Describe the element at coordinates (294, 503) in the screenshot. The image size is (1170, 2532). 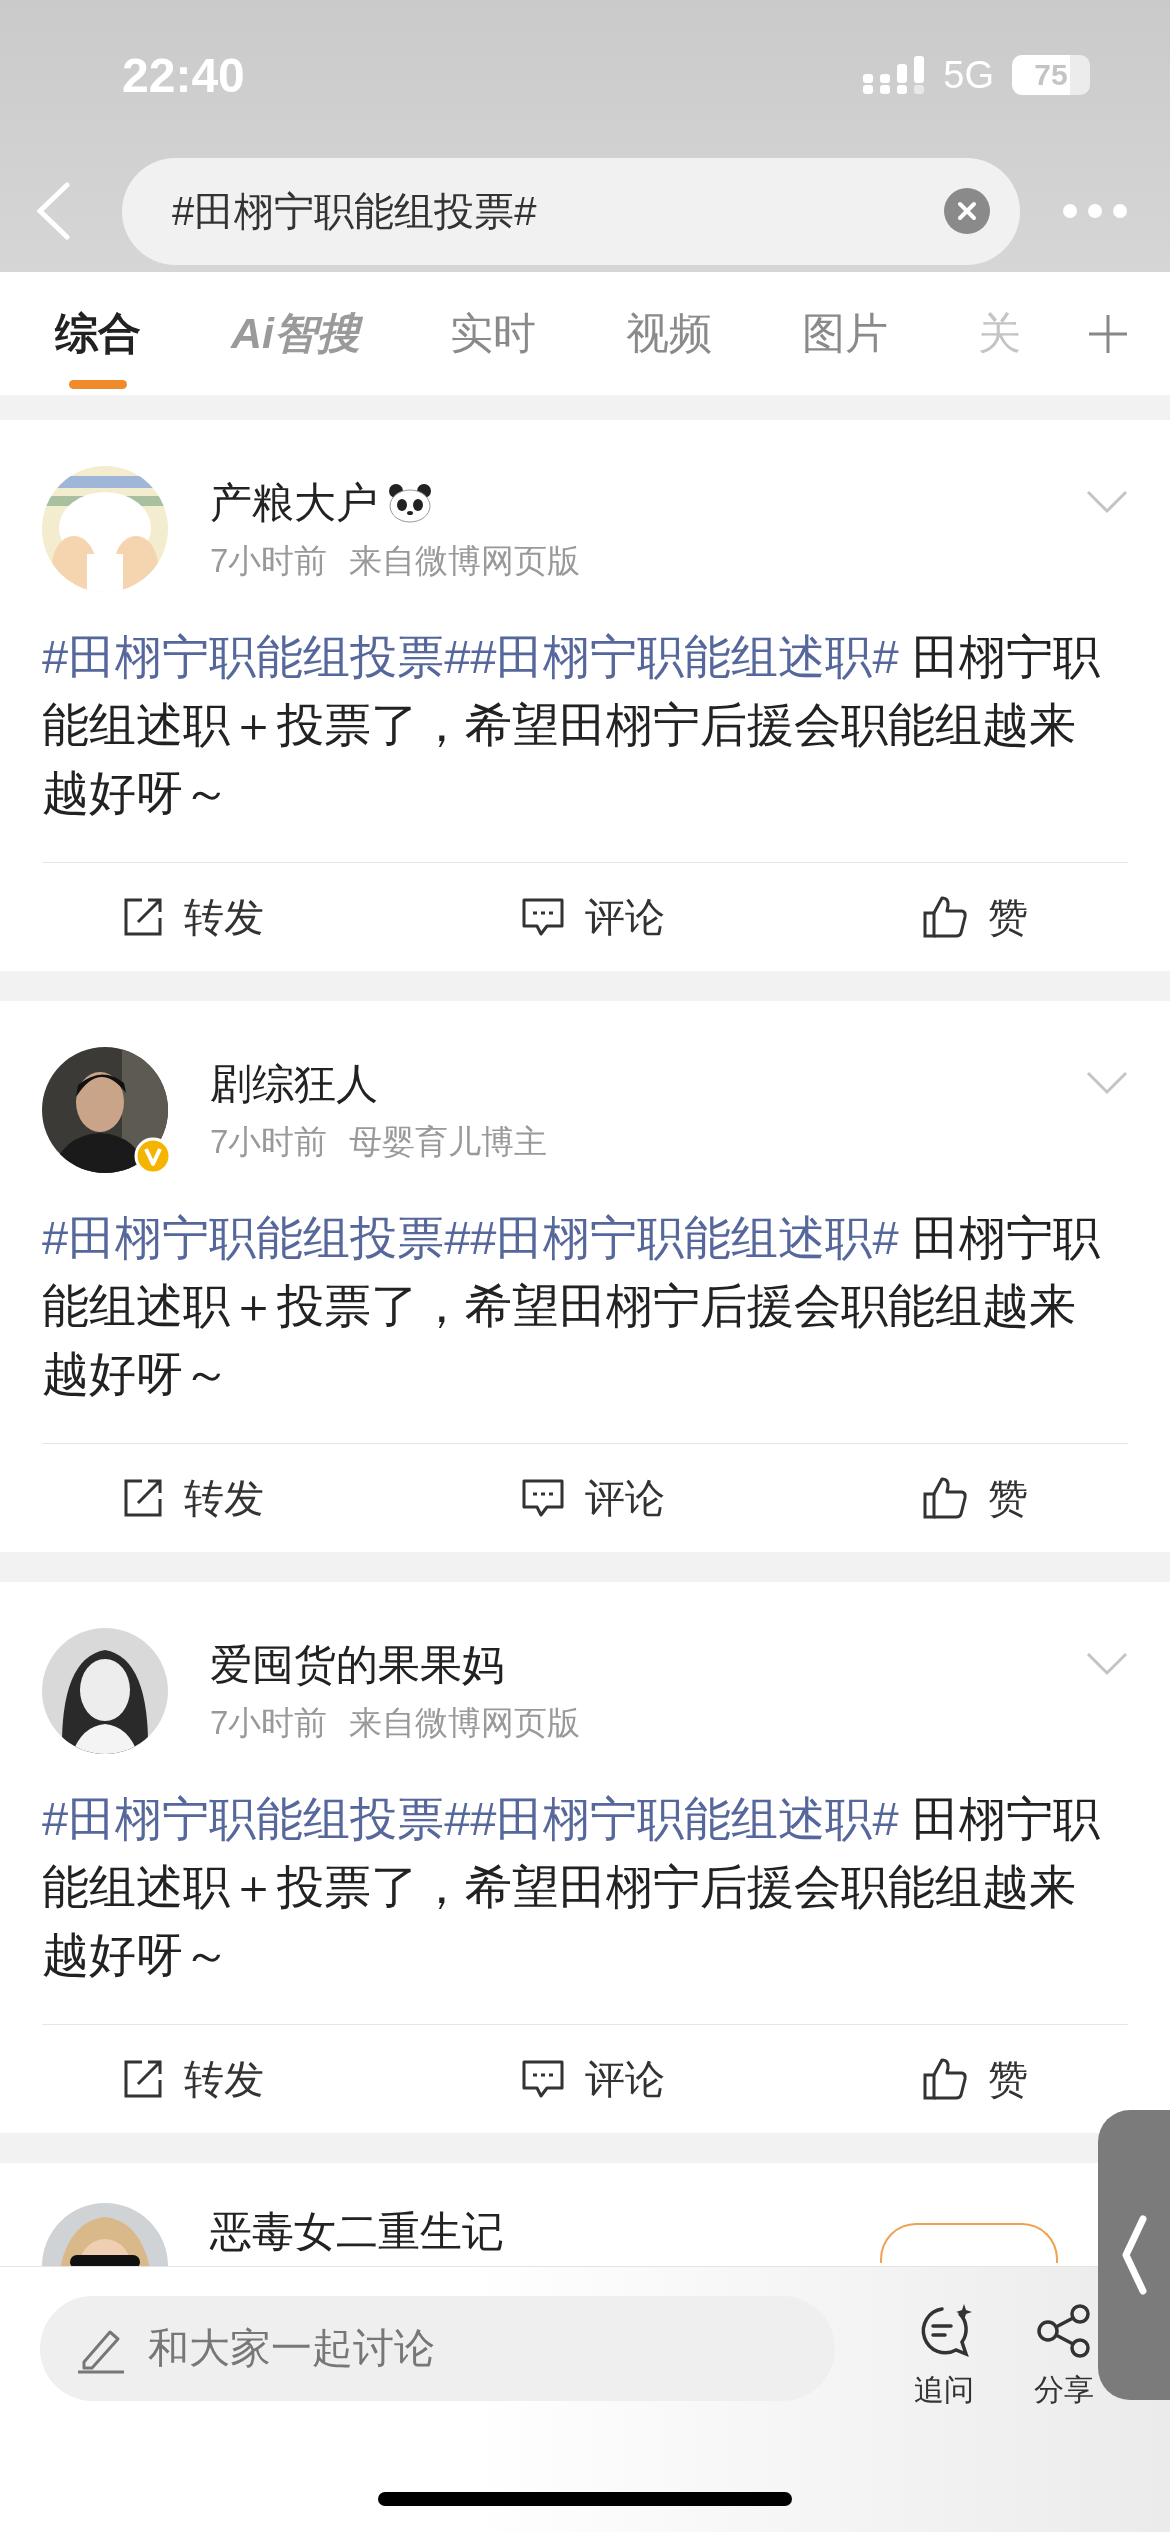
I see `author-name: 产粮大户` at that location.